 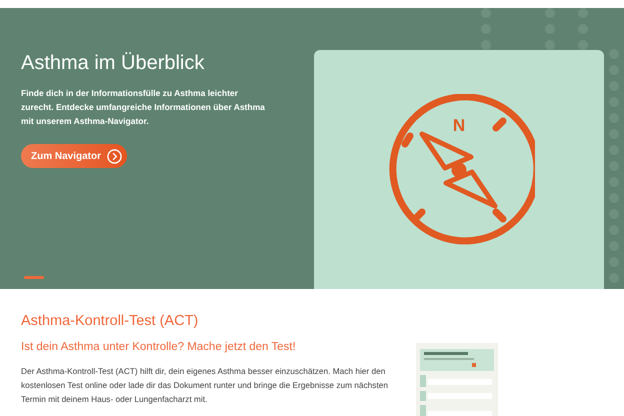 I want to click on hero-description: Finde dich in der Informationsfülle zu Asthma leichter zurecht. Entdecke umfangreiche Informationen über Asthma mit unserem Asthma-Navigator., so click(x=143, y=107).